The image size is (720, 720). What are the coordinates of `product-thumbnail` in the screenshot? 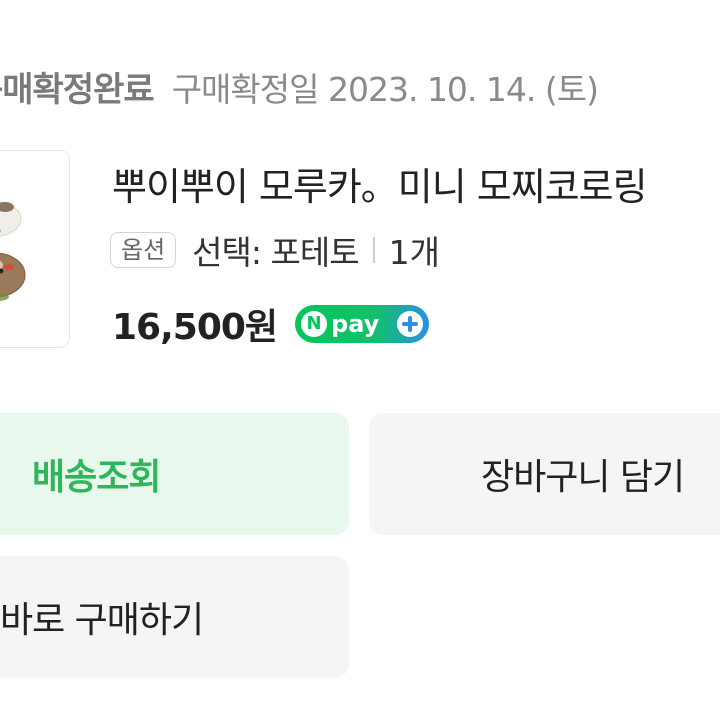 It's located at (35, 249).